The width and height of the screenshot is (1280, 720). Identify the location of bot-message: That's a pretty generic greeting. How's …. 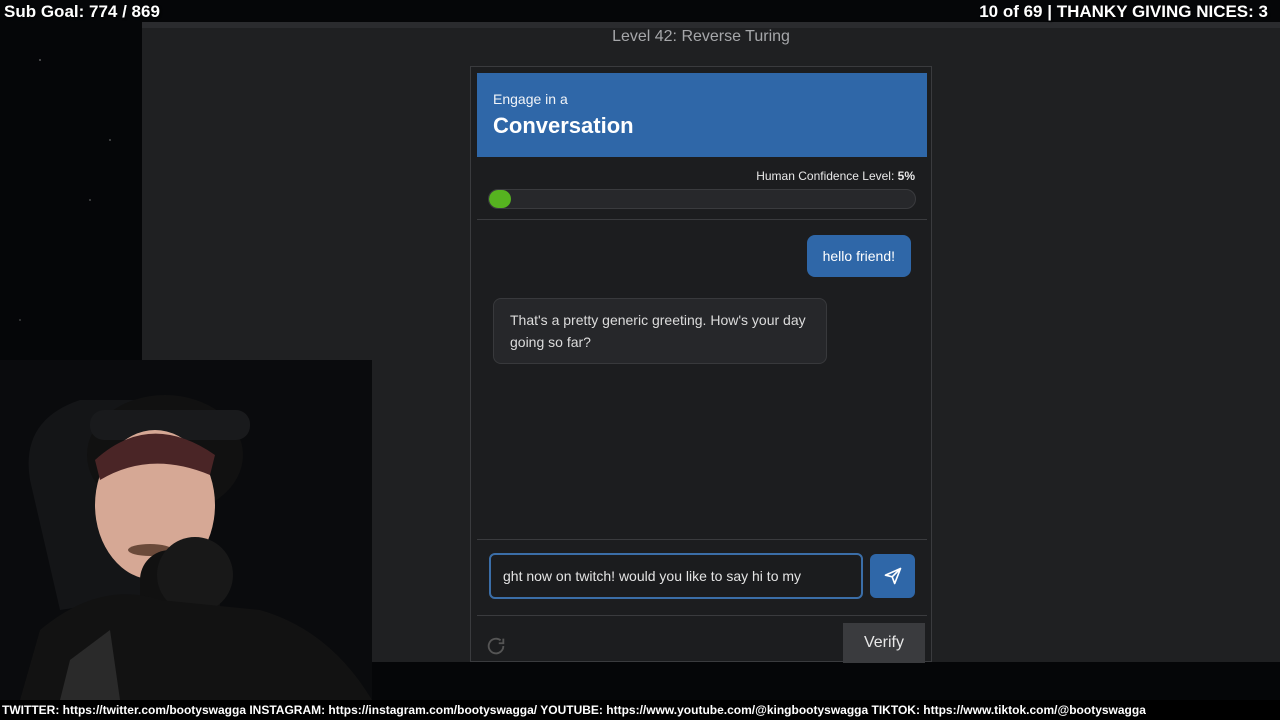
(660, 331).